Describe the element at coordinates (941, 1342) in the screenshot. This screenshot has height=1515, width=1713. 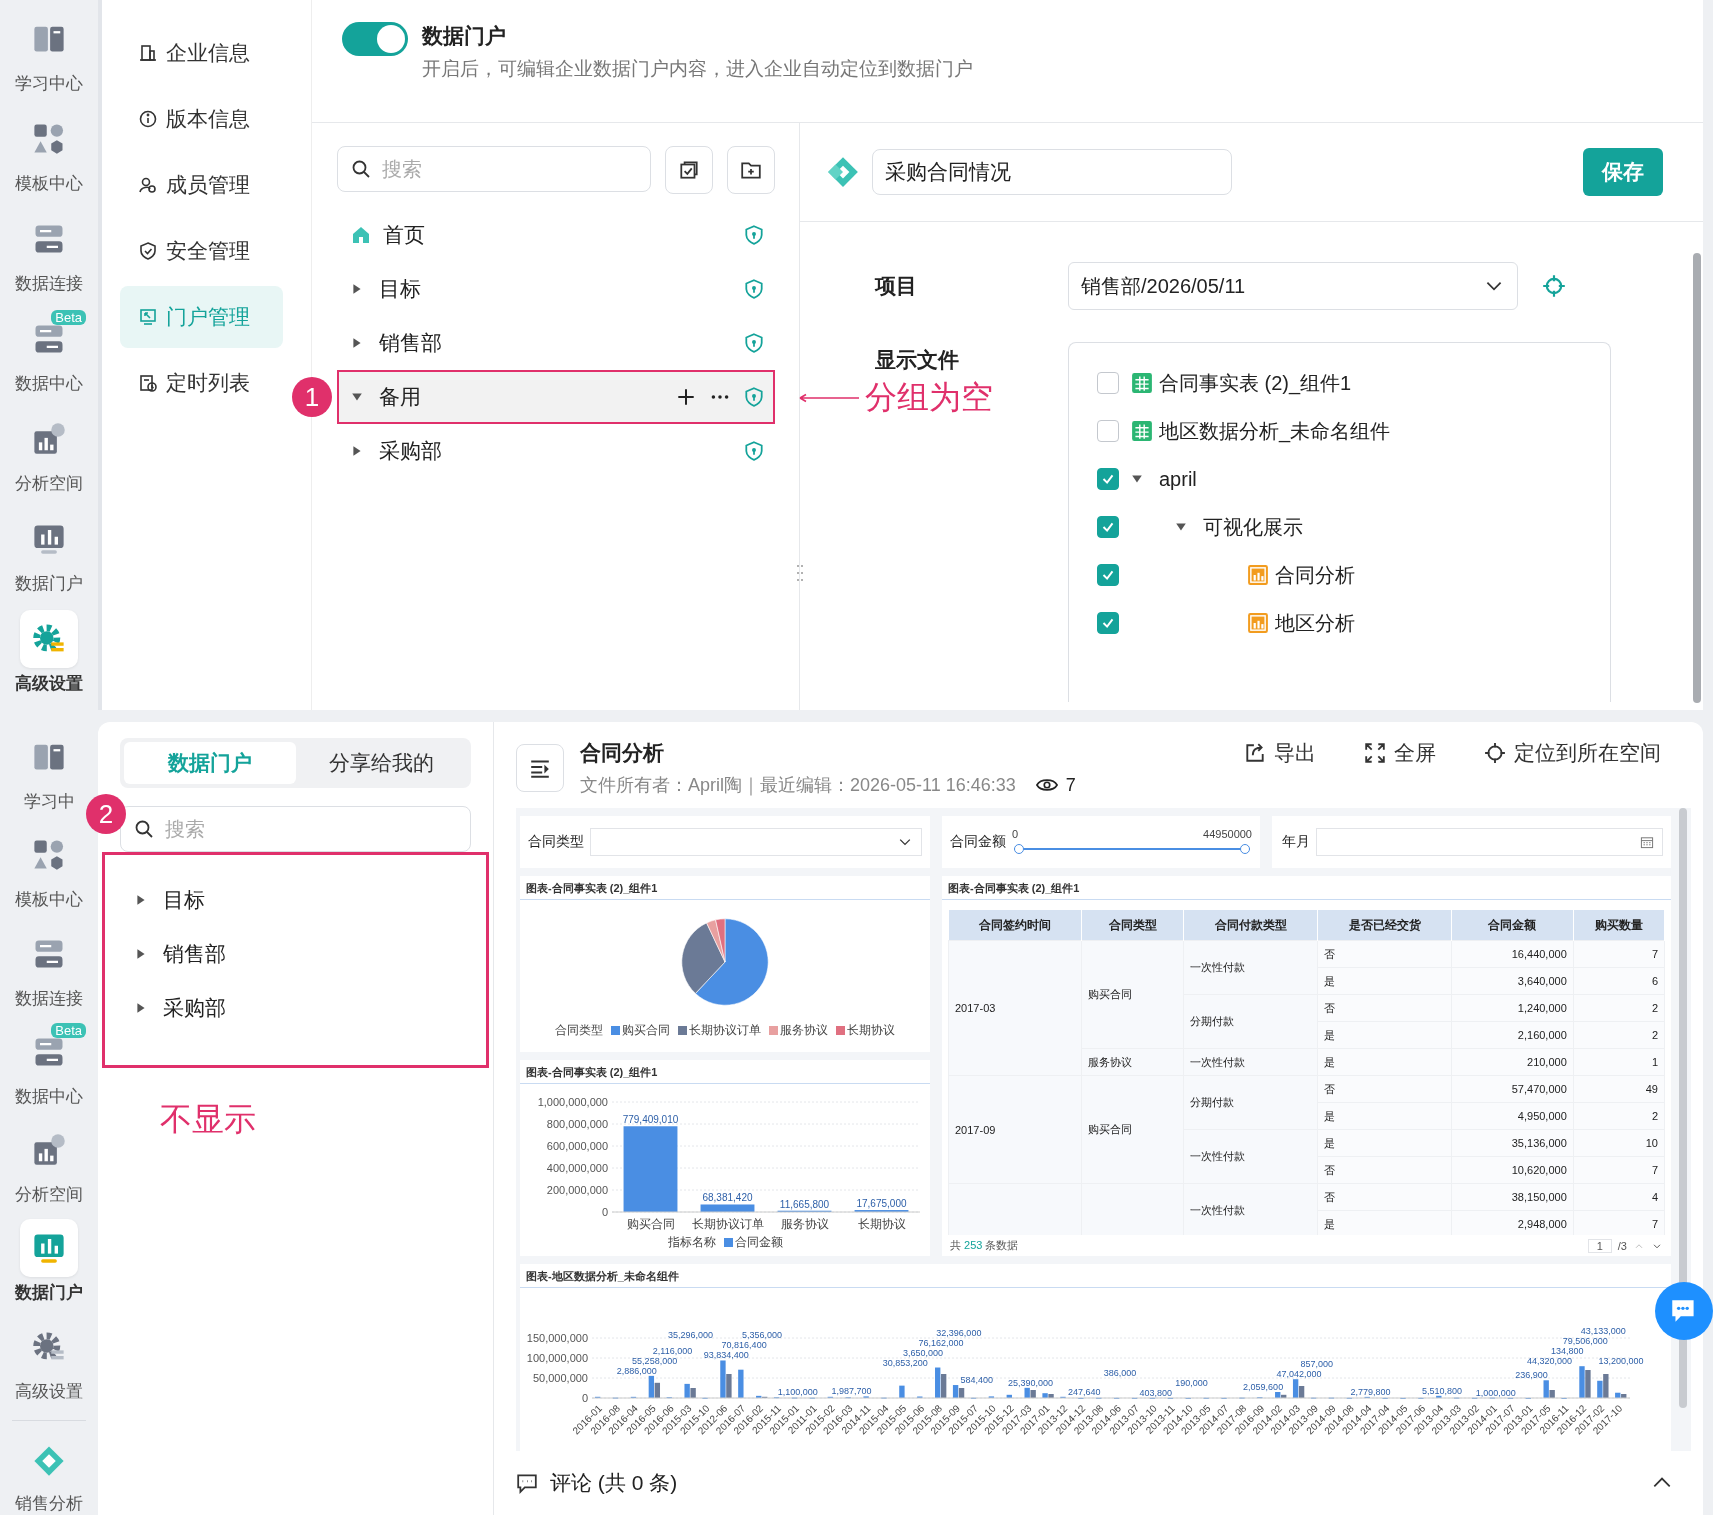
I see `data-label: 76,162,000` at that location.